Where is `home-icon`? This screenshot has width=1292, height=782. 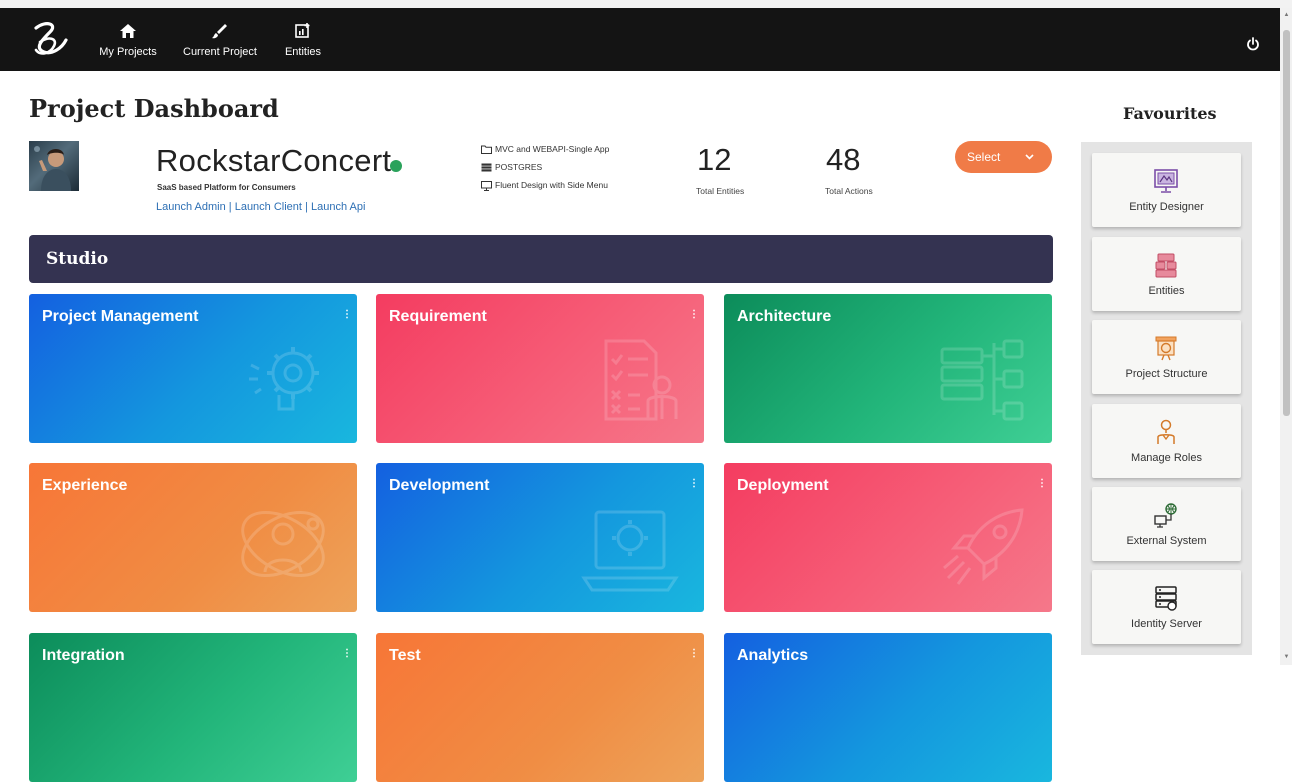
home-icon is located at coordinates (128, 31).